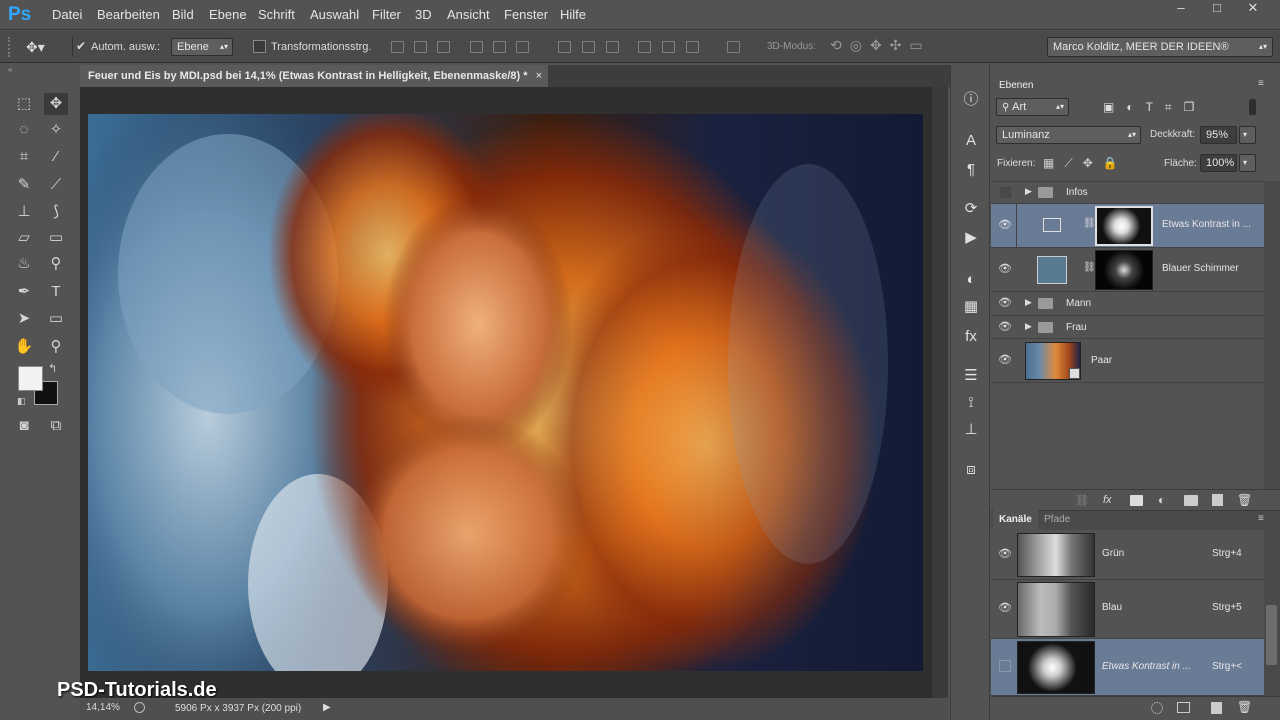 The width and height of the screenshot is (1280, 720). Describe the element at coordinates (1127, 555) in the screenshot. I see `channel-row-gruen: 👁 Grün Strg+4` at that location.